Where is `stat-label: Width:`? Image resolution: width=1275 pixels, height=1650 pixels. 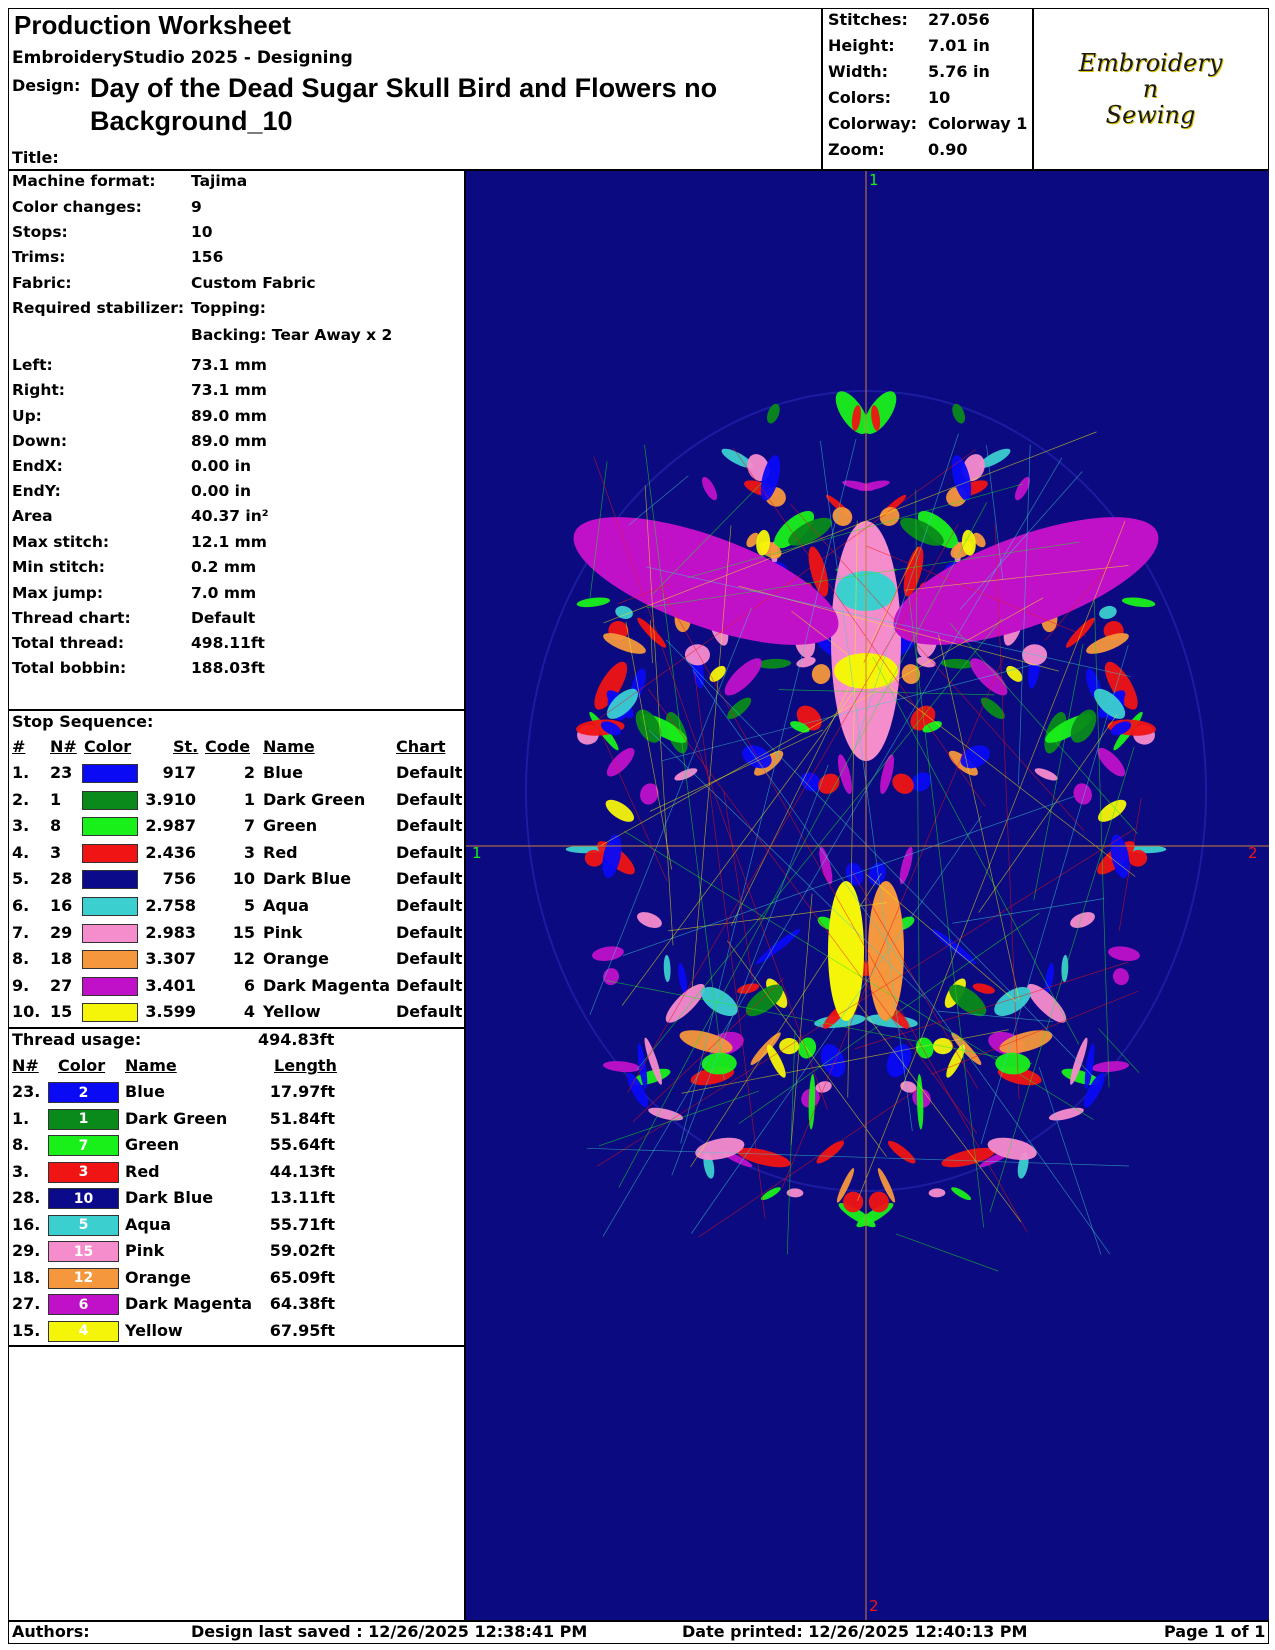
stat-label: Width: is located at coordinates (858, 71).